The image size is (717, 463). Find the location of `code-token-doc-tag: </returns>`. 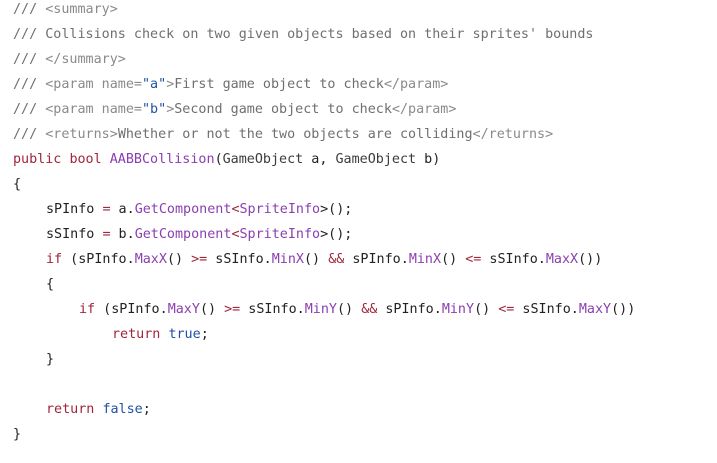

code-token-doc-tag: </returns> is located at coordinates (513, 134).